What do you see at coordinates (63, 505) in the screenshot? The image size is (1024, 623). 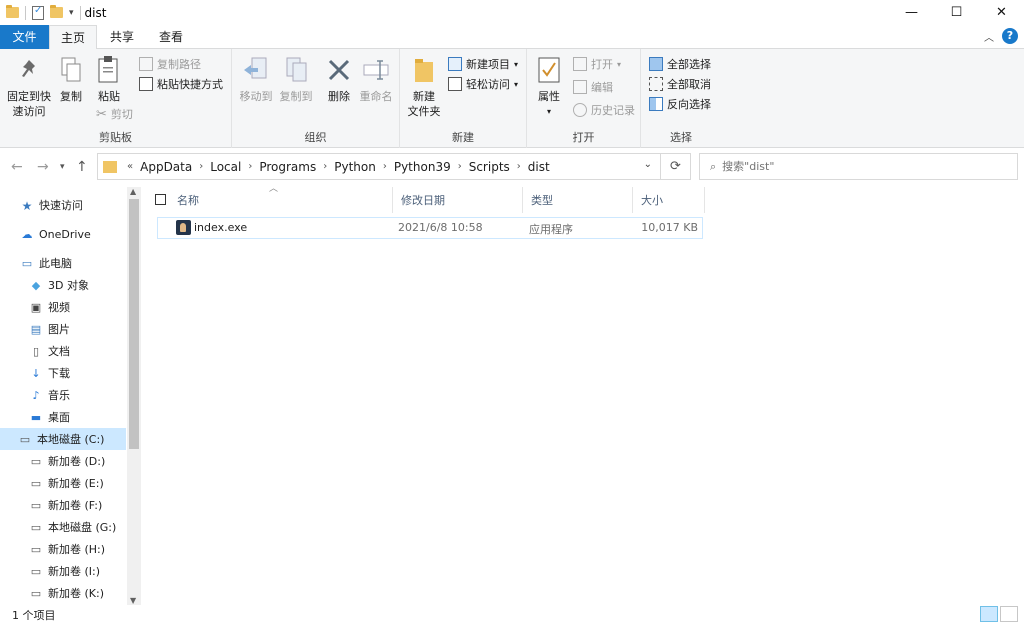 I see `nav-item: ▭ 新加卷 (F:)` at bounding box center [63, 505].